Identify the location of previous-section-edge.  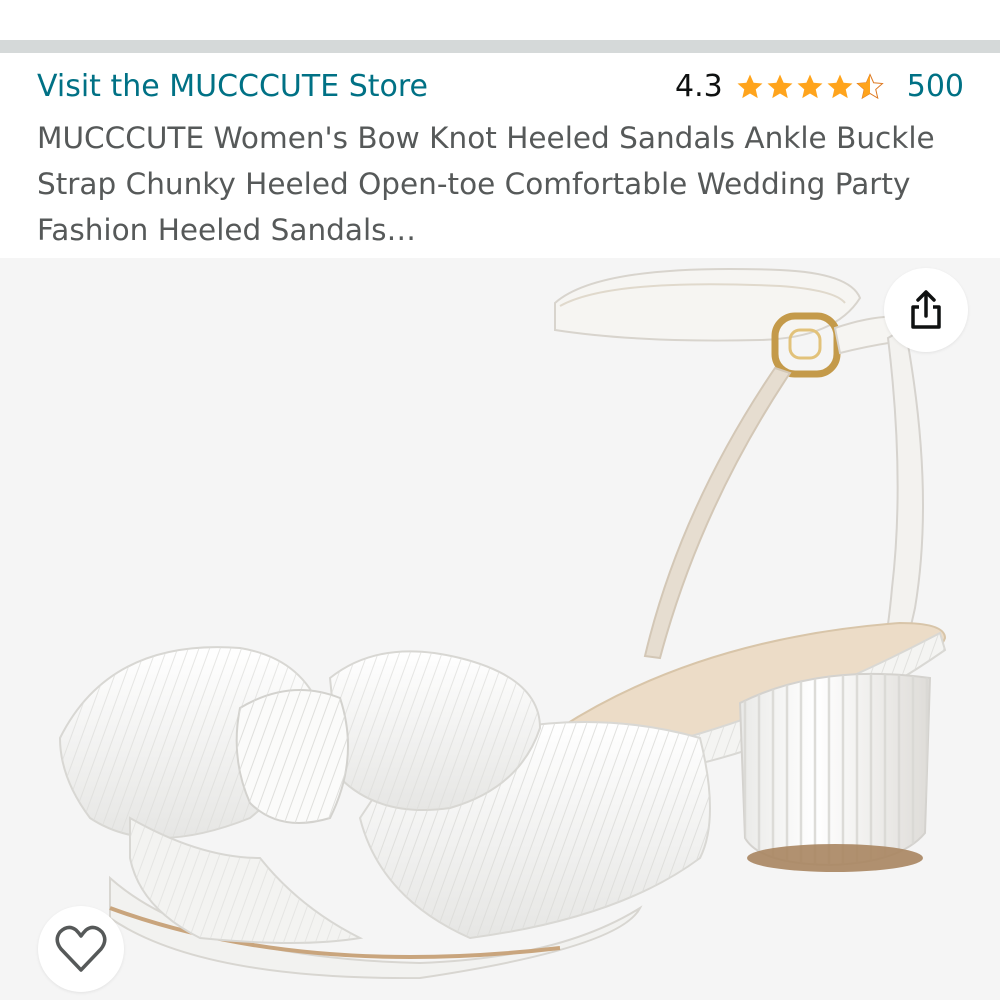
(500, 20).